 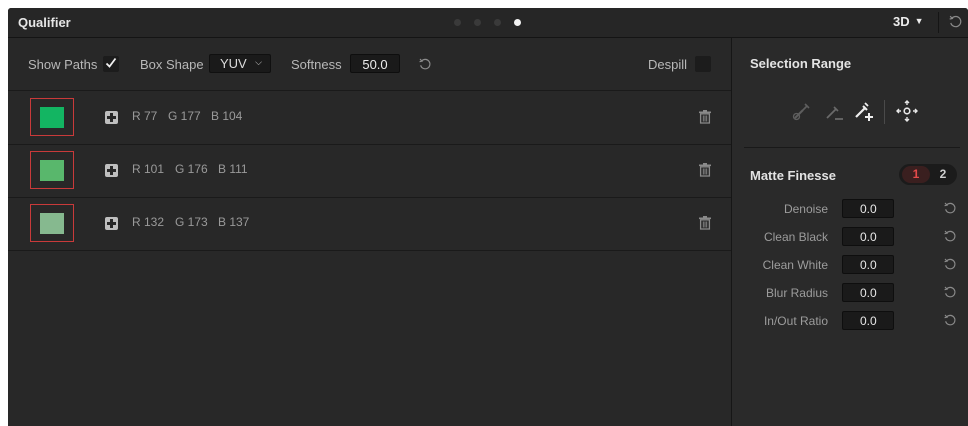 I want to click on mode-dropdown: 3D ▼, so click(x=908, y=23).